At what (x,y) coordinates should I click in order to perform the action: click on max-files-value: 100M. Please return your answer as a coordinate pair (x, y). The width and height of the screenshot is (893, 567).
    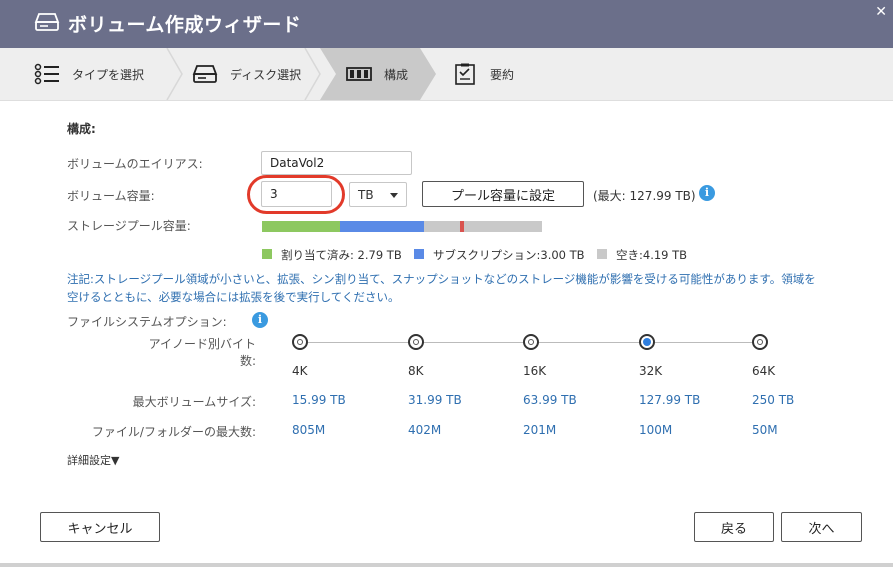
    Looking at the image, I should click on (656, 430).